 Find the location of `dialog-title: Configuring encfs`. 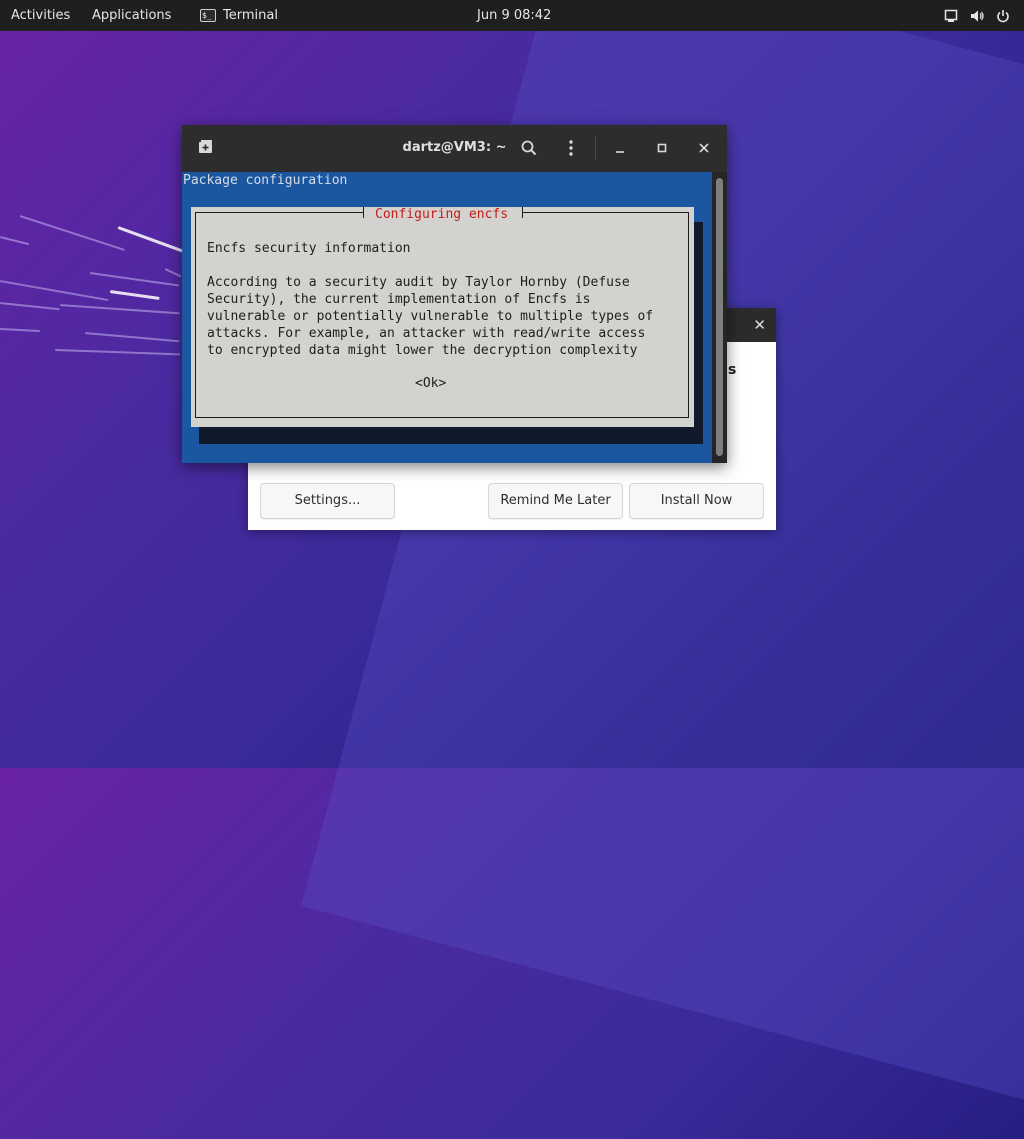

dialog-title: Configuring encfs is located at coordinates (442, 214).